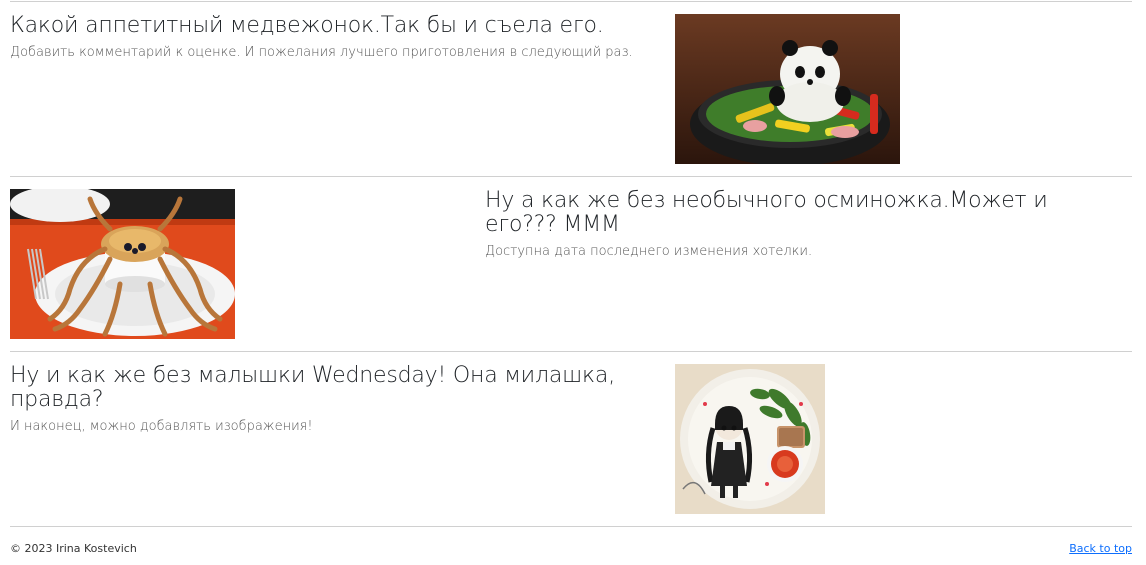 The image size is (1146, 565). What do you see at coordinates (571, 545) in the screenshot?
I see `footer: © 2023 Irina Kostevich Back to top` at bounding box center [571, 545].